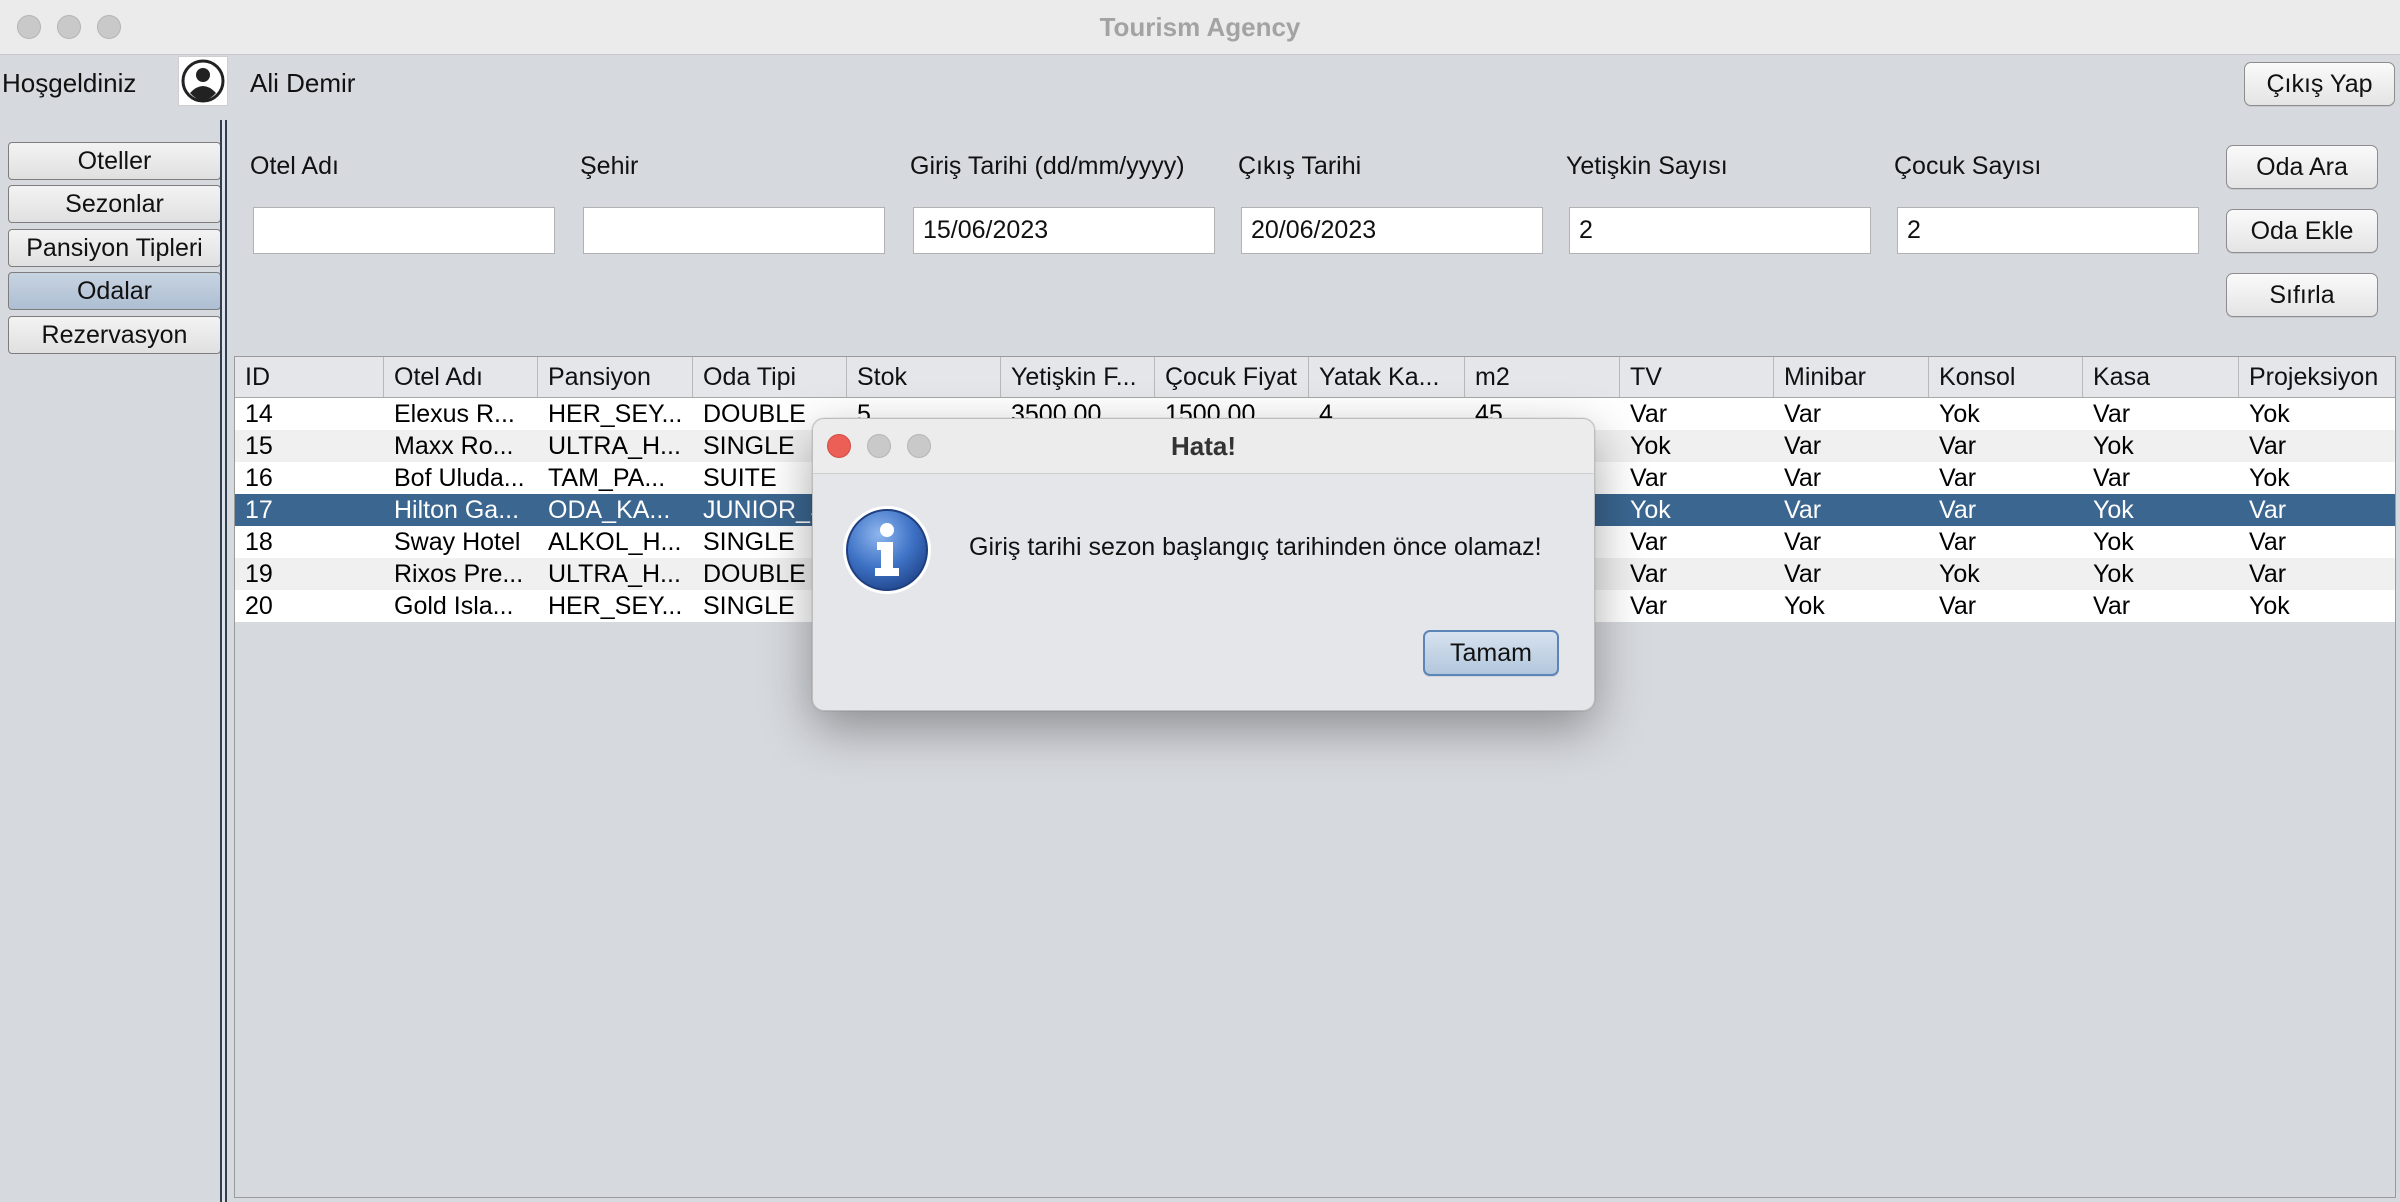  I want to click on table-cell-id: 19, so click(259, 574).